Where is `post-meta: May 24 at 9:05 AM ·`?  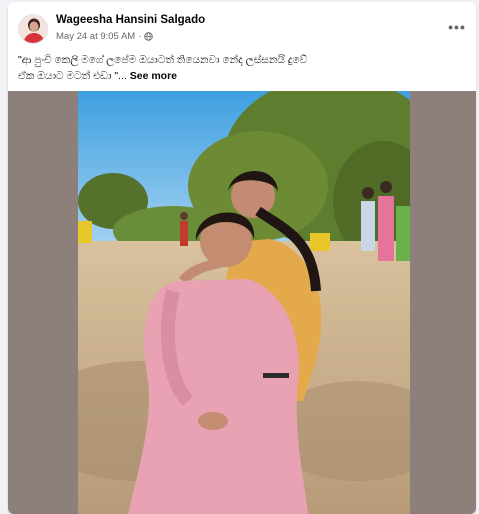 post-meta: May 24 at 9:05 AM · is located at coordinates (105, 36).